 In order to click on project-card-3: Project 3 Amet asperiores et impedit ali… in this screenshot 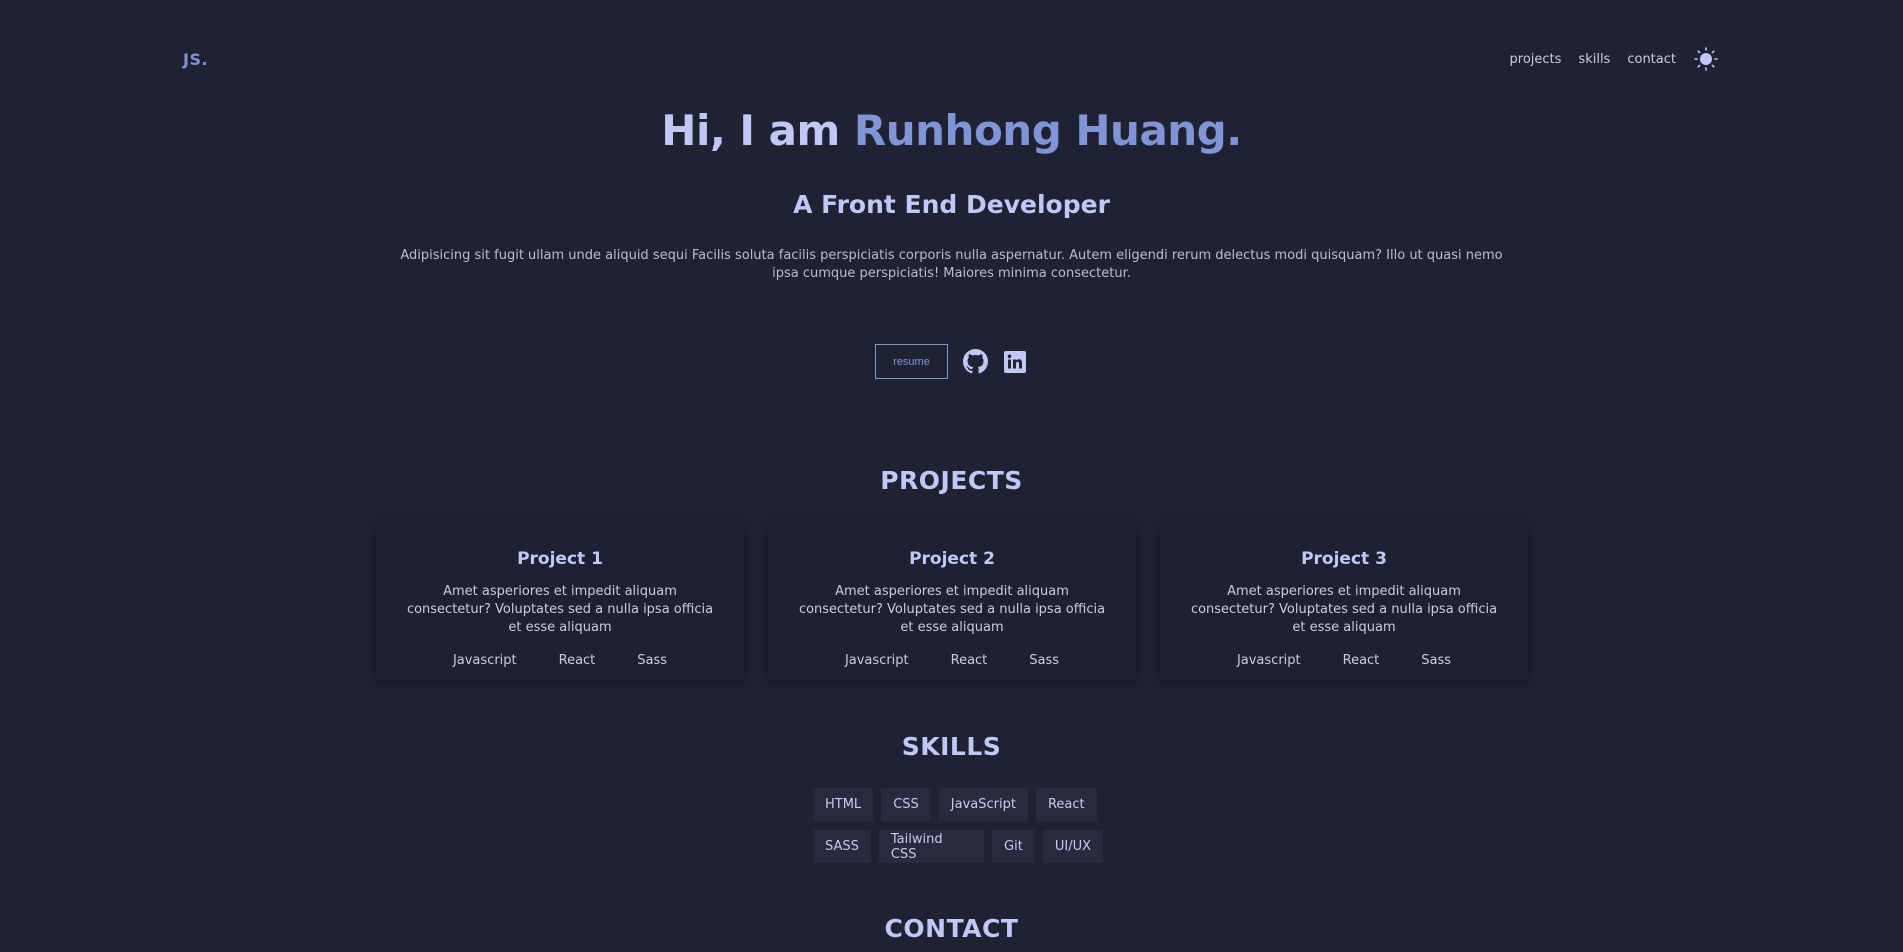, I will do `click(1344, 601)`.